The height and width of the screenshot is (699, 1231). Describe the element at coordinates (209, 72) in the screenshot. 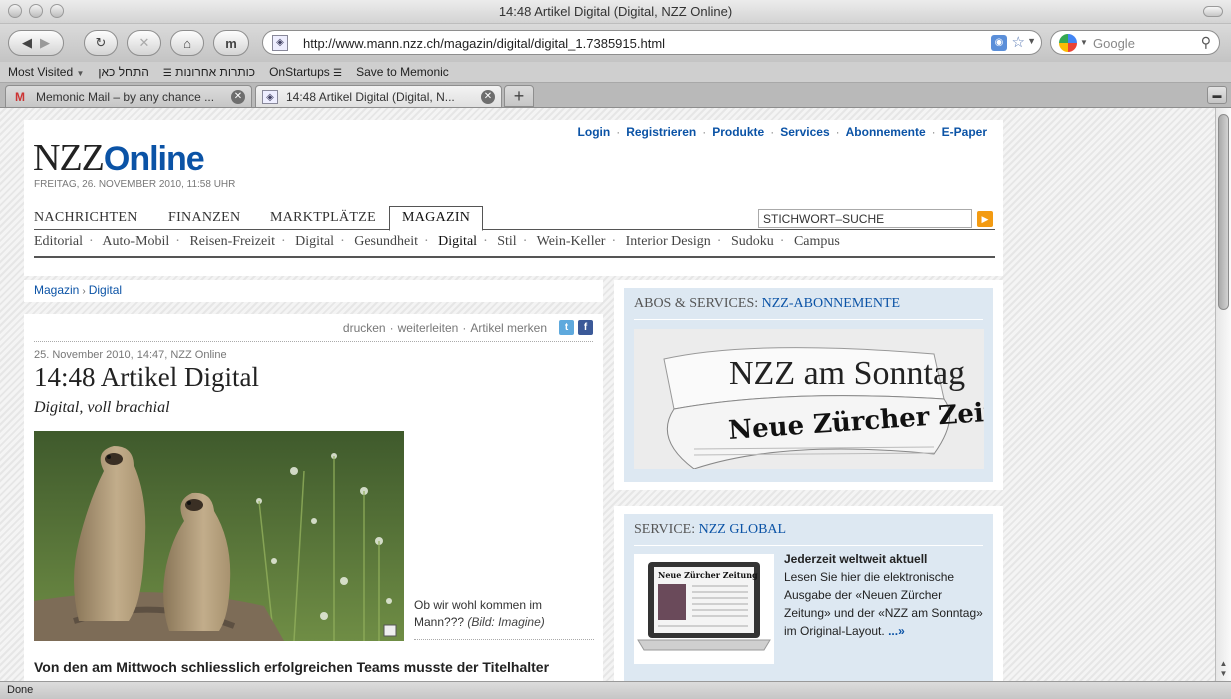

I see `bookmark-latest-headlines: ☰ כותרות אחרונות` at that location.